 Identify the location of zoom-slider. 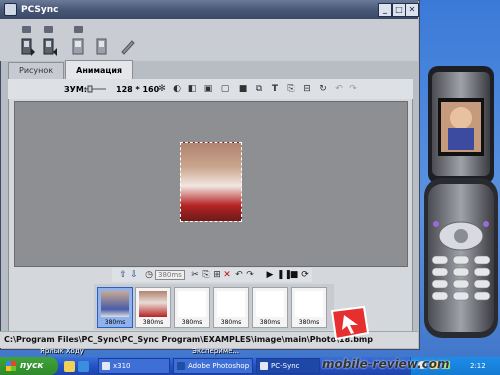
(95, 89).